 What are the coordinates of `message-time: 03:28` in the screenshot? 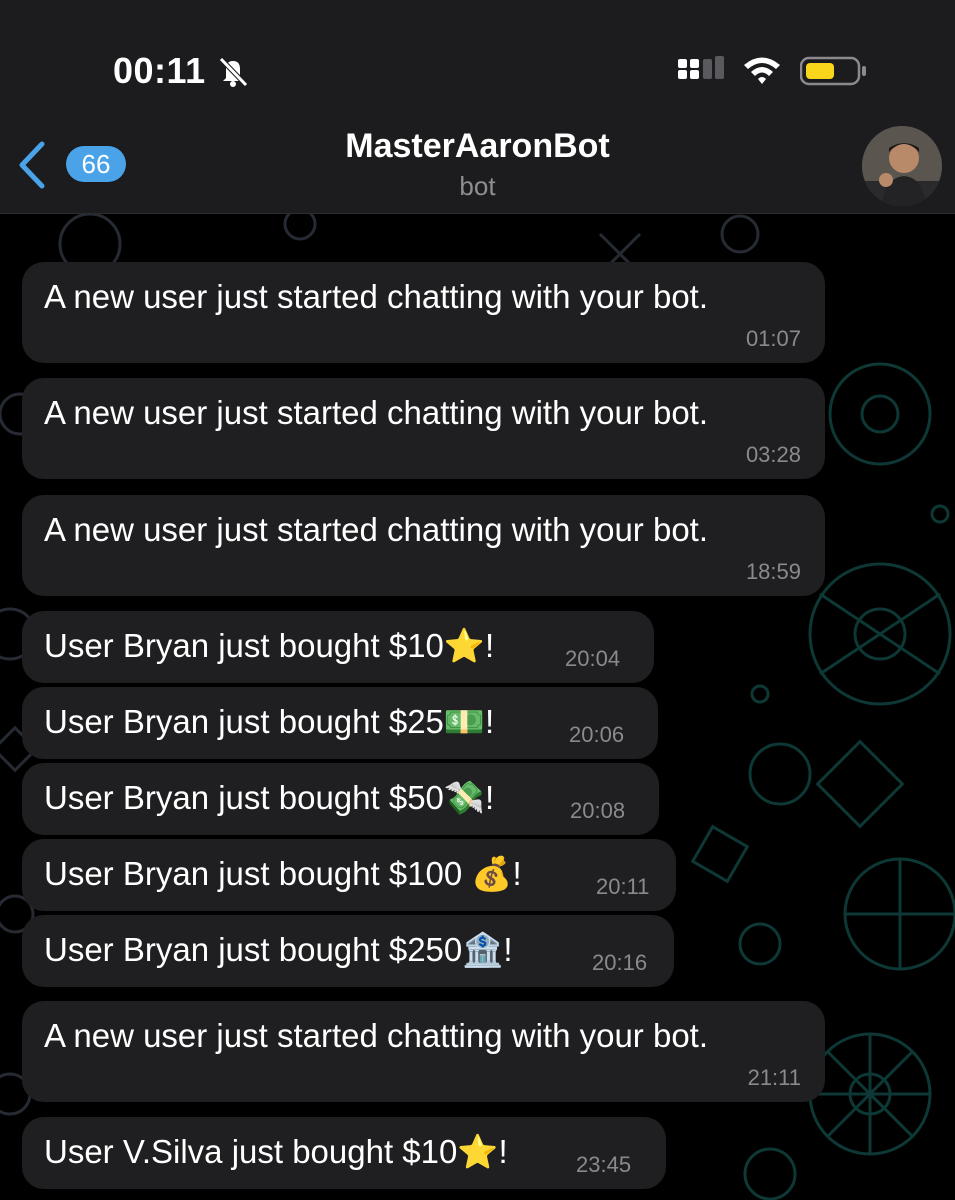 It's located at (773, 454).